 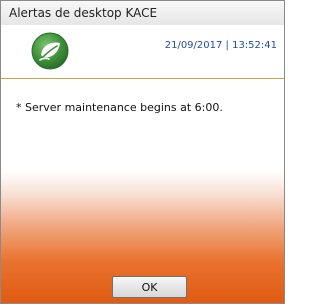 What do you see at coordinates (83, 13) in the screenshot?
I see `window-title: Alertas de desktop KACE` at bounding box center [83, 13].